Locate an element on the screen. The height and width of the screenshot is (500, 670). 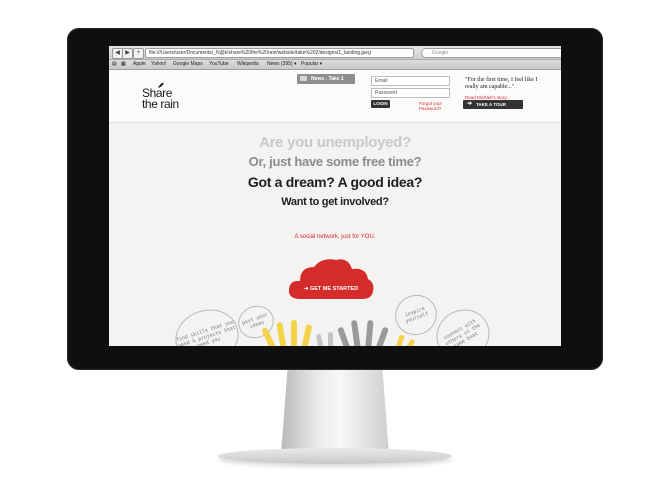
tab-news: News - Take 1 is located at coordinates (326, 79).